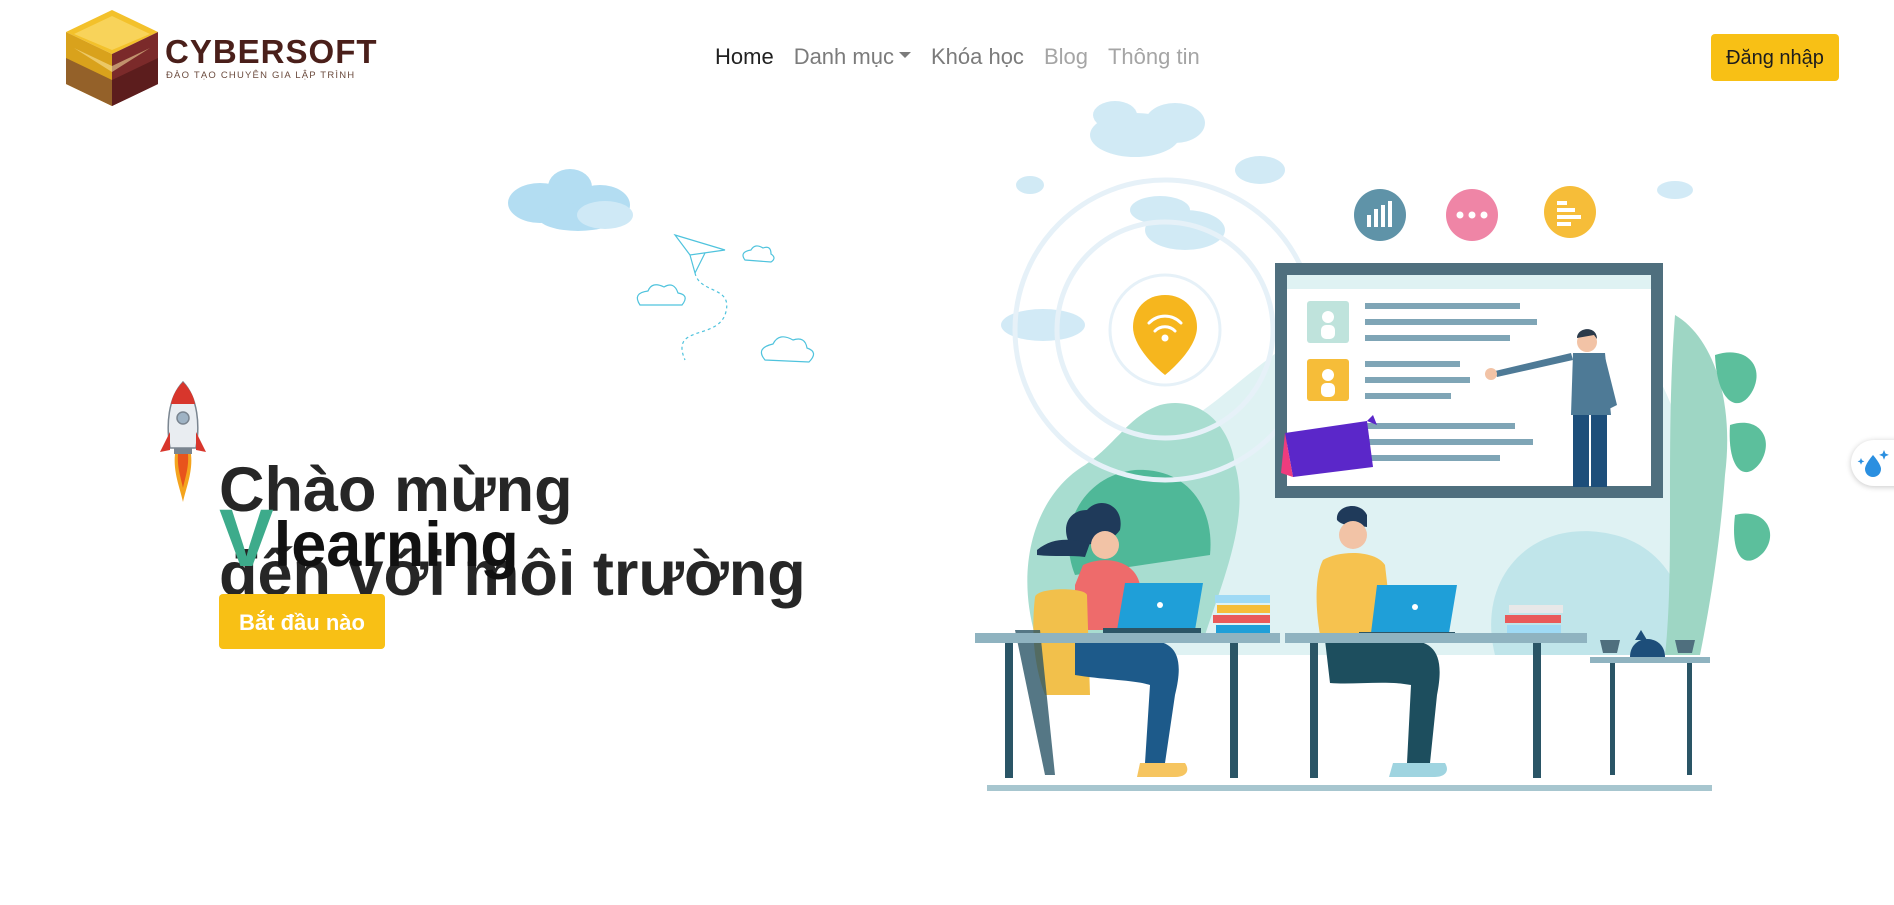 The image size is (1894, 905). Describe the element at coordinates (1154, 57) in the screenshot. I see `nav-thong-tin: Thông tin` at that location.